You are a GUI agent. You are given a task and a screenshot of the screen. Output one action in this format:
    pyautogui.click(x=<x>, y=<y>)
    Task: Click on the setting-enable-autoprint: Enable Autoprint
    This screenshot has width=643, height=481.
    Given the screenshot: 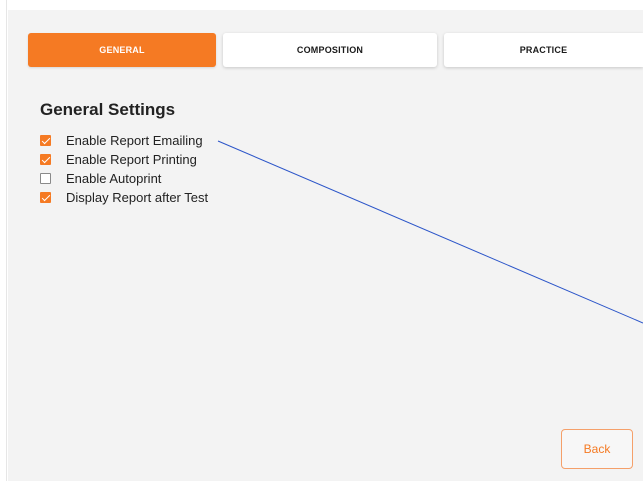 What is the action you would take?
    pyautogui.click(x=124, y=178)
    